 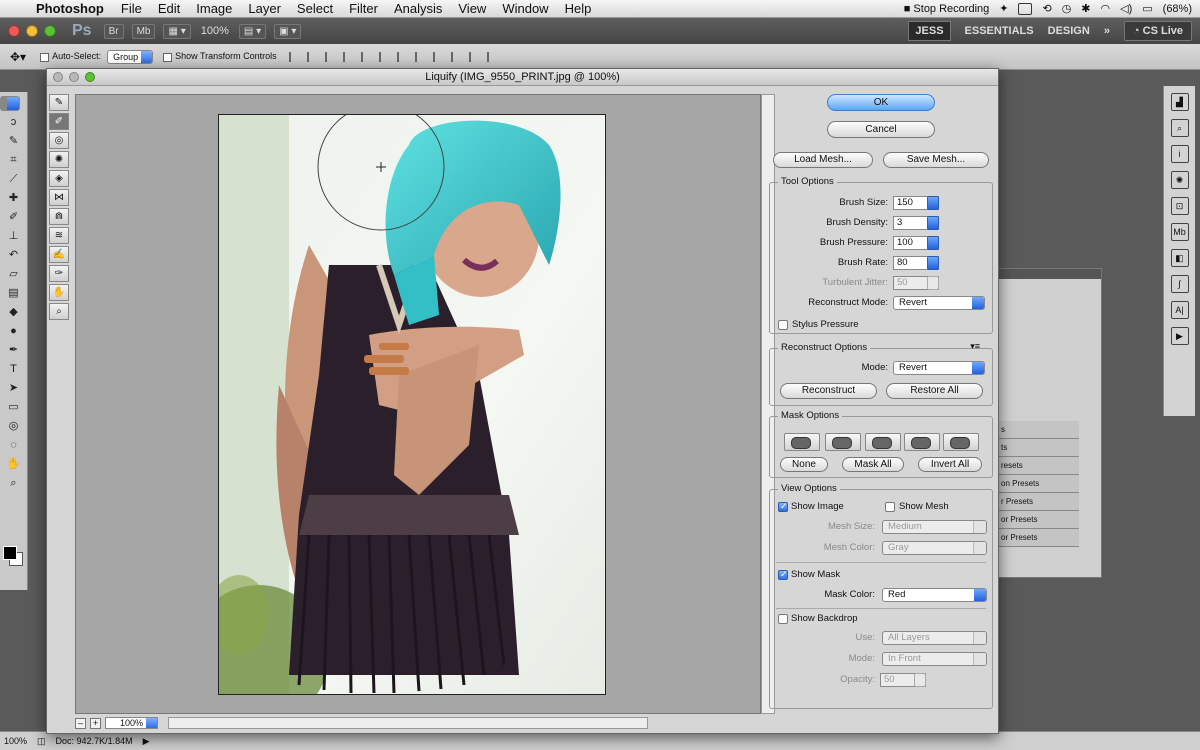 What do you see at coordinates (14, 350) in the screenshot?
I see `pen-tool-icon: ✒` at bounding box center [14, 350].